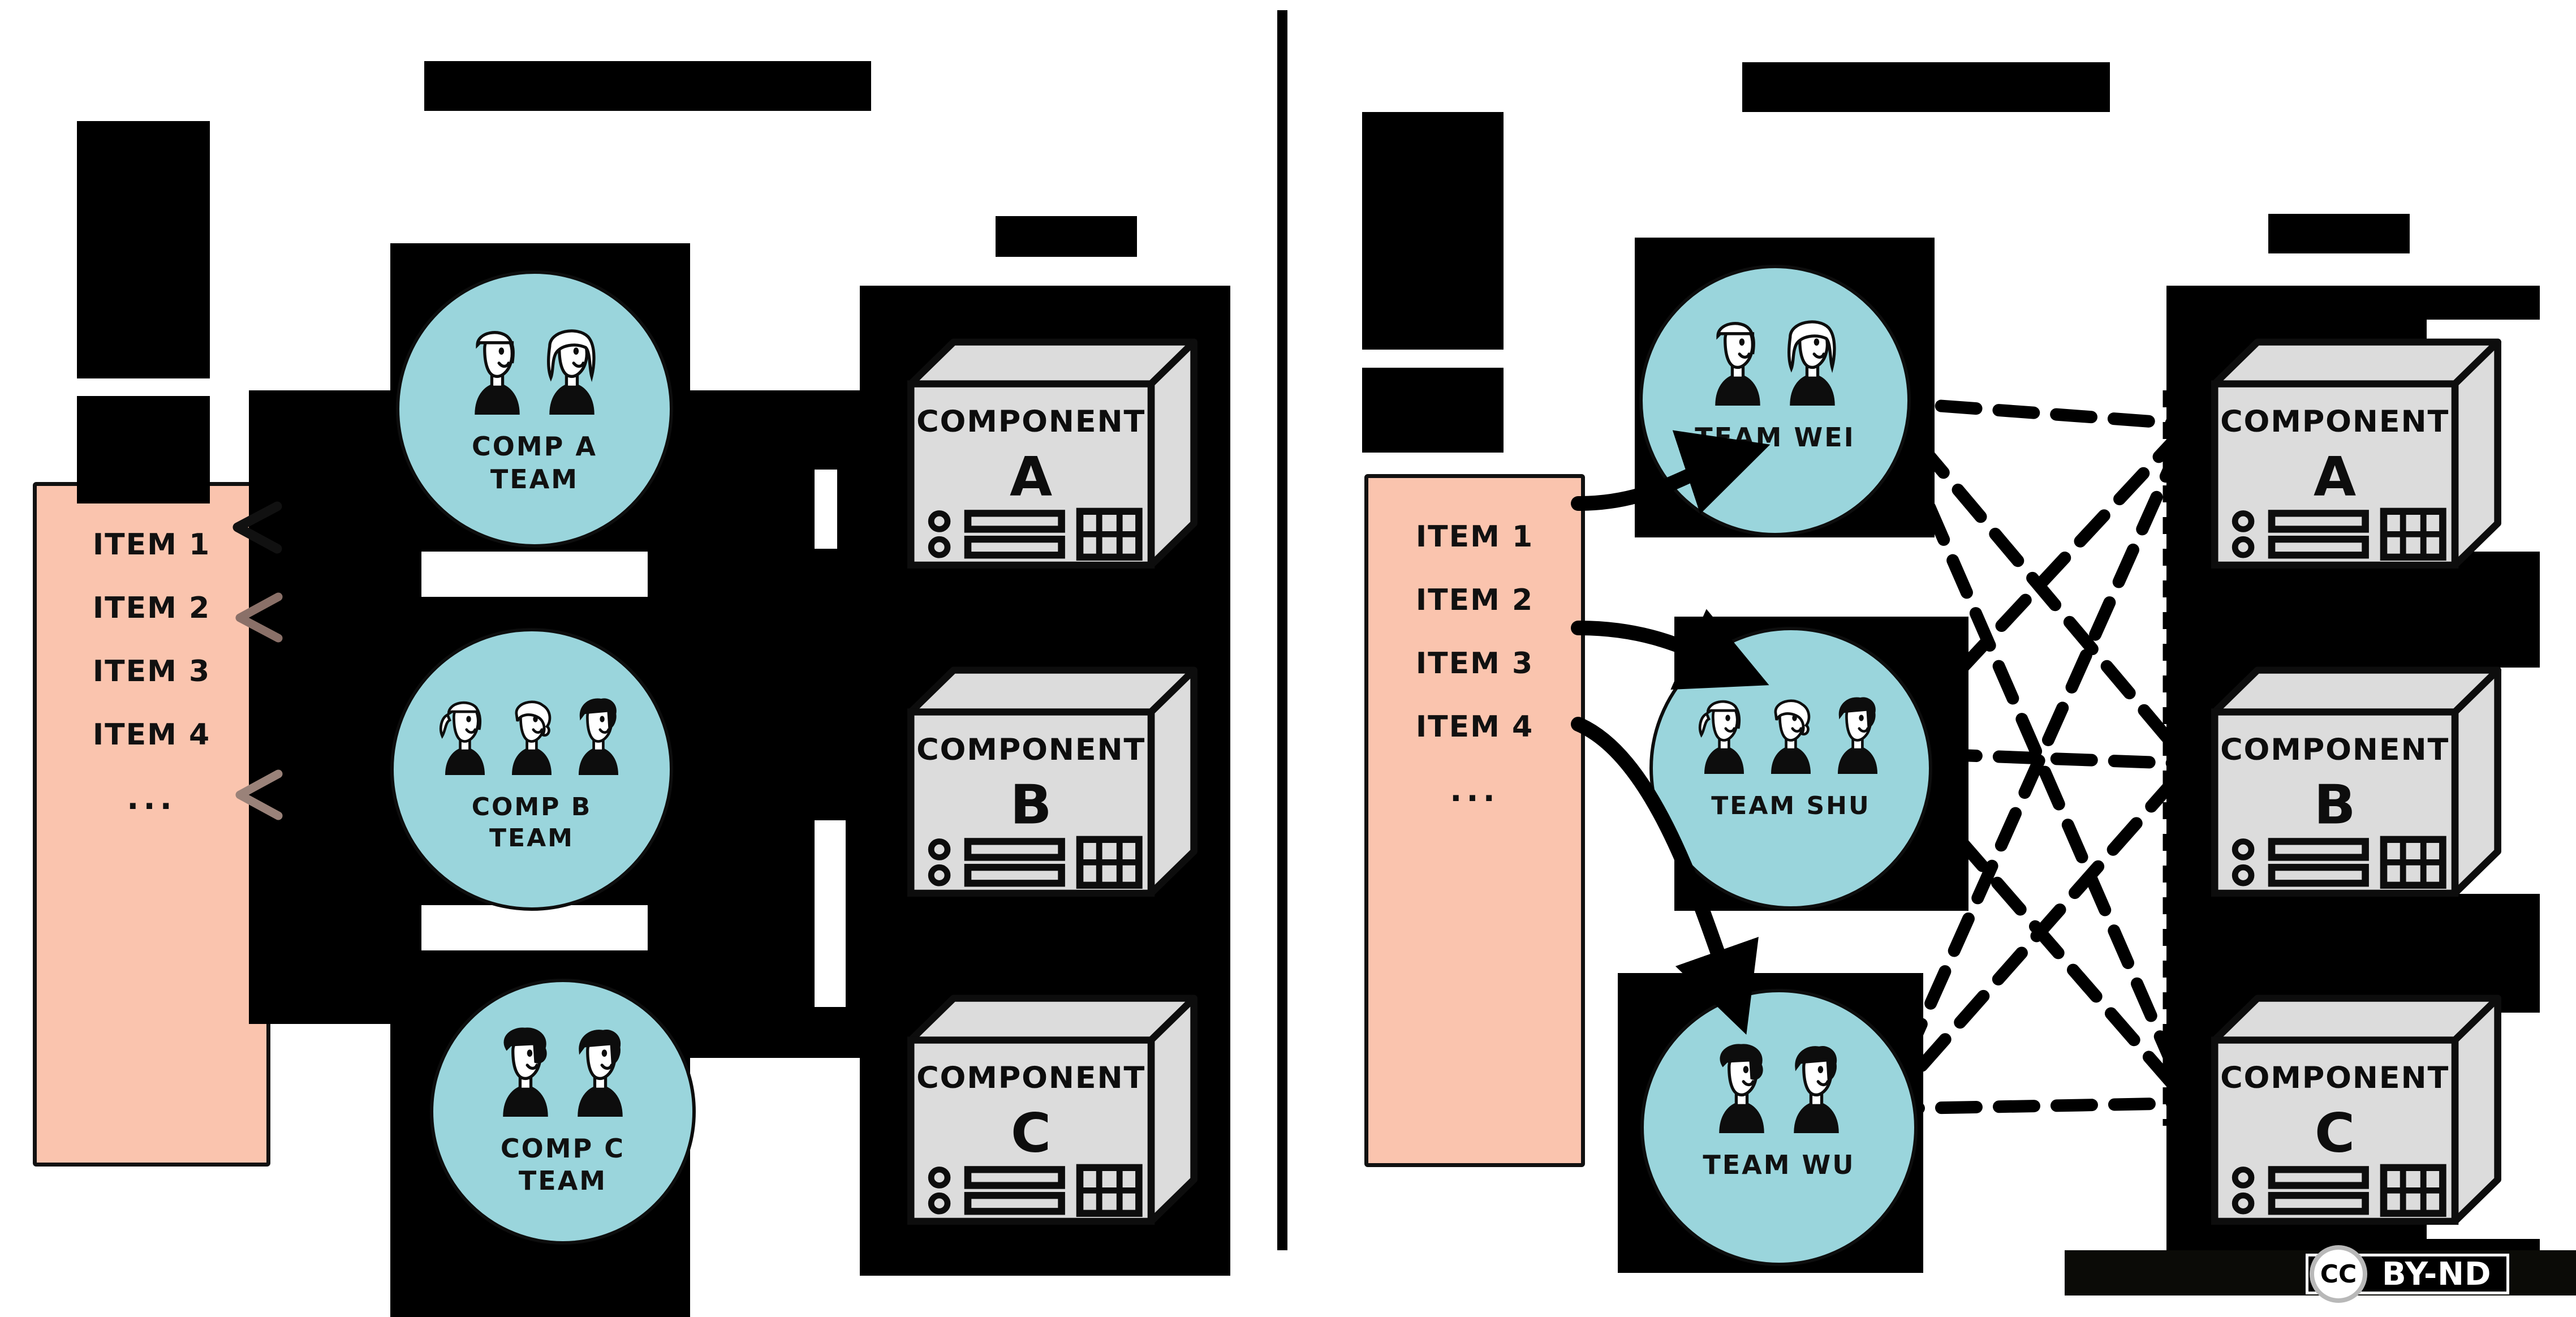  Describe the element at coordinates (534, 927) in the screenshot. I see `white-gap-left-lower` at that location.